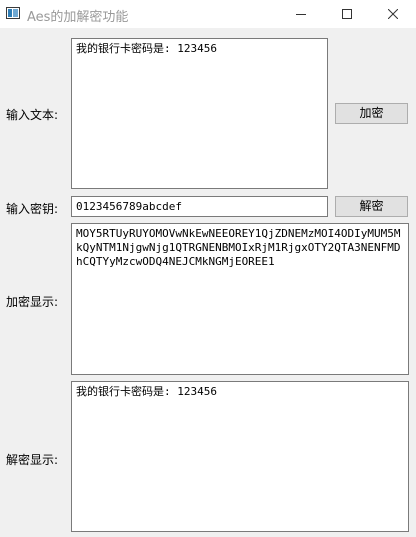 The image size is (416, 537). Describe the element at coordinates (32, 302) in the screenshot. I see `encrypted-display-label: 加密显示:` at that location.